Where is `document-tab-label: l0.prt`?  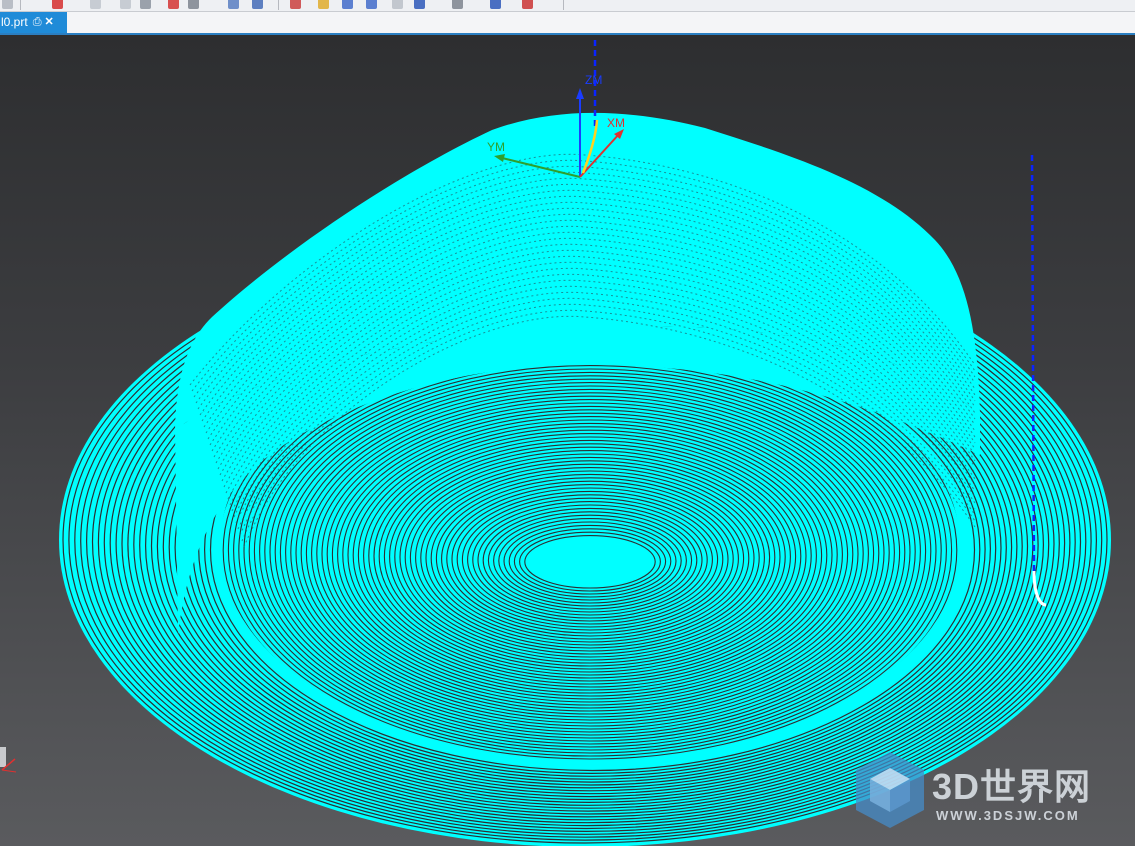 document-tab-label: l0.prt is located at coordinates (14, 22).